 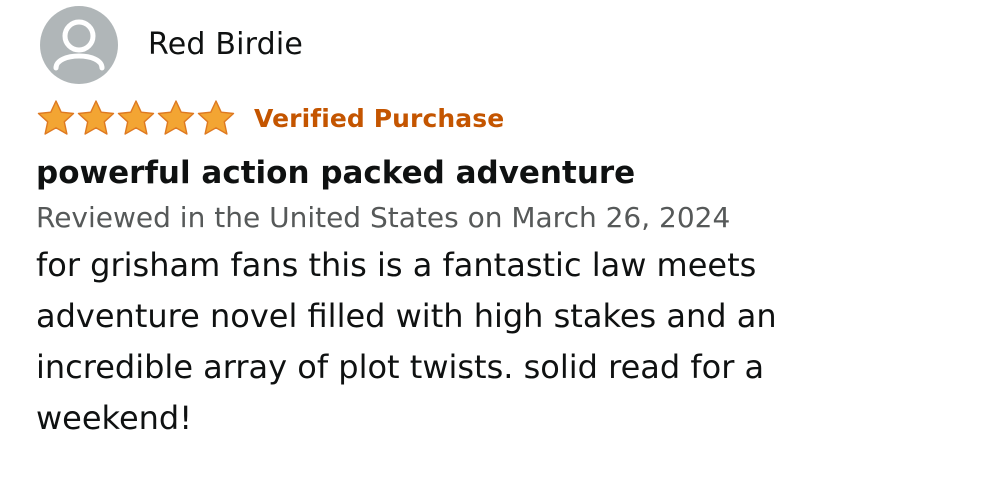 I want to click on rating-row: Verified Purchase, so click(x=506, y=118).